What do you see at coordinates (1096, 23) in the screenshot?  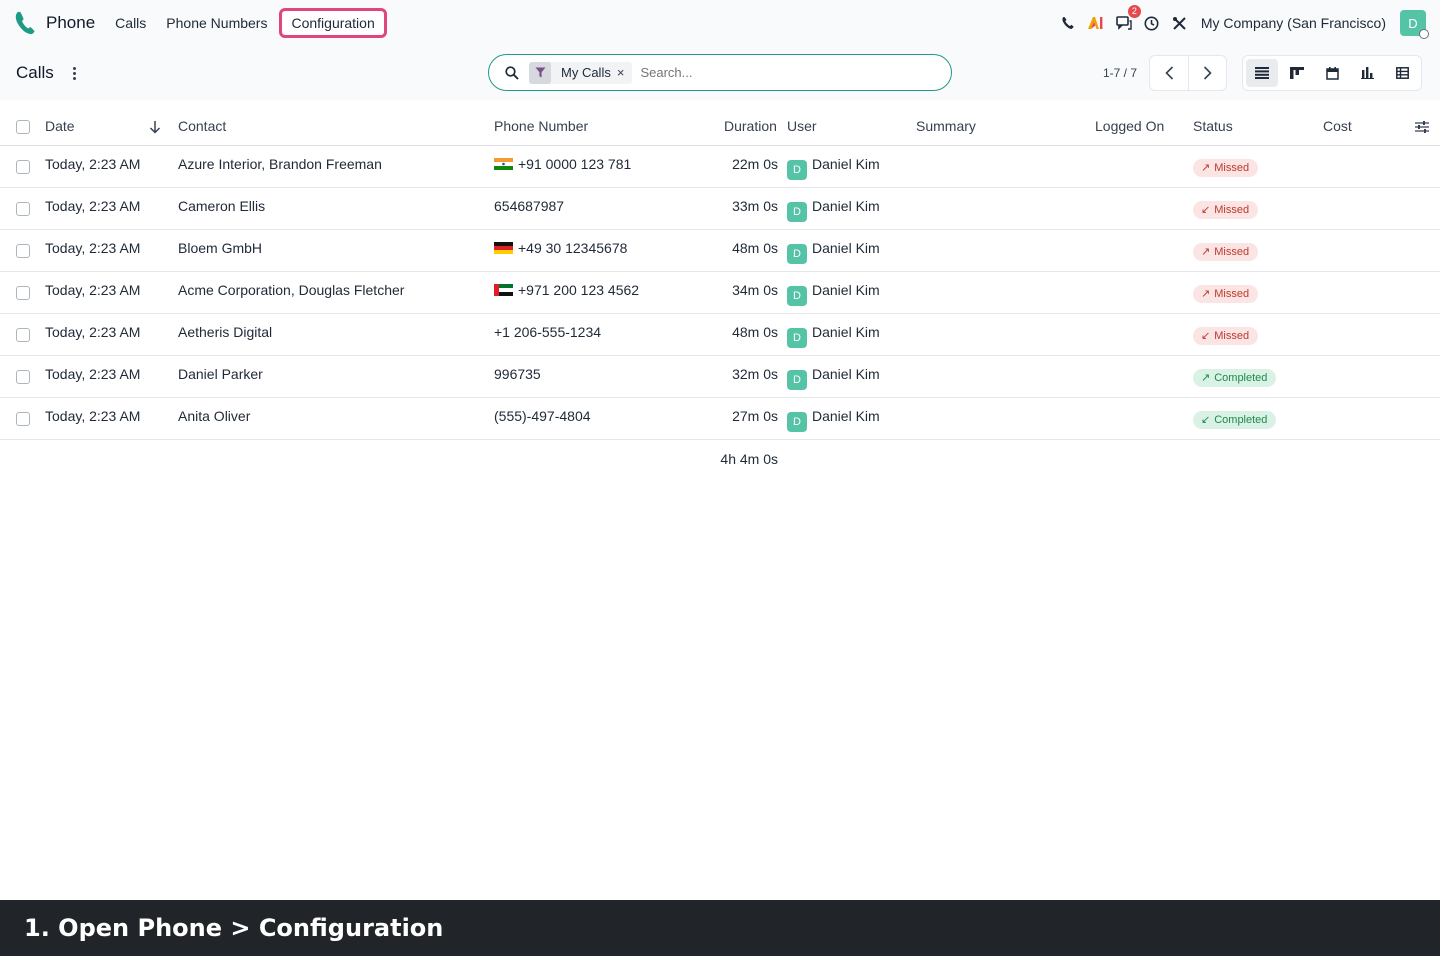 I see `ai-icon` at bounding box center [1096, 23].